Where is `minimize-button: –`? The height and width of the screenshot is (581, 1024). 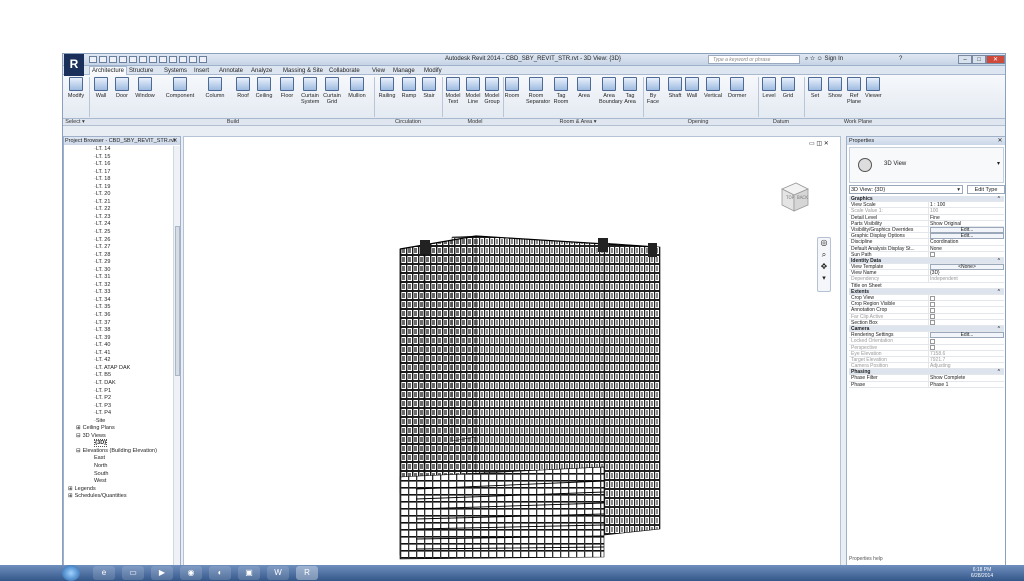 minimize-button: – is located at coordinates (965, 59).